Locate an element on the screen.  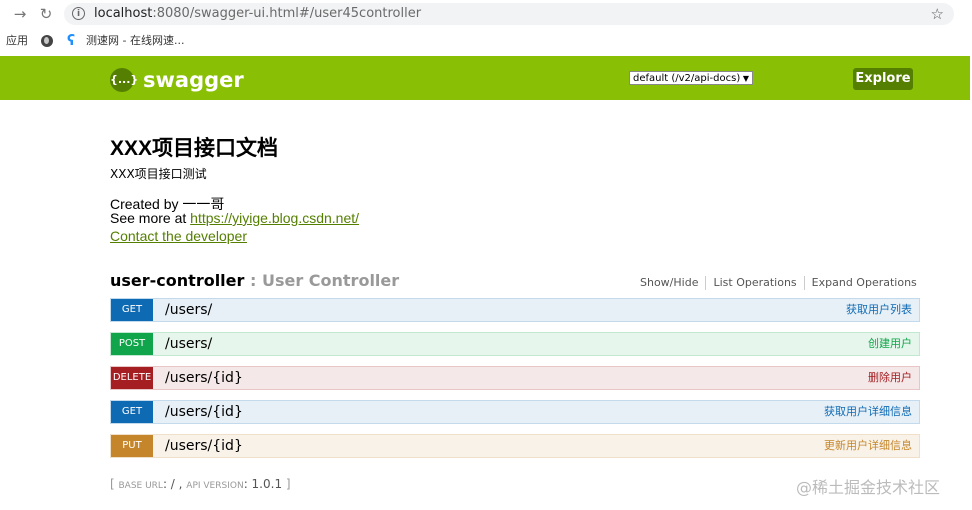
api-description: XXX项目接口测试 is located at coordinates (158, 174).